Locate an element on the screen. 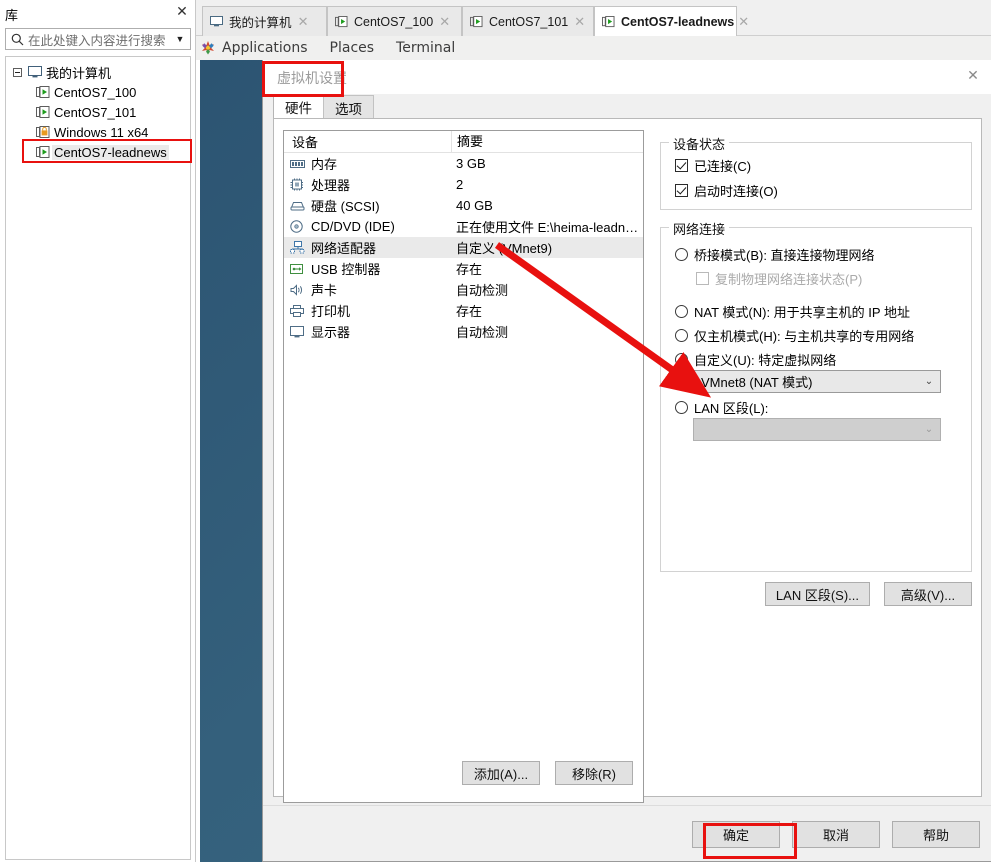 The image size is (991, 862). gnome-applications-menu: Applications is located at coordinates (265, 48).